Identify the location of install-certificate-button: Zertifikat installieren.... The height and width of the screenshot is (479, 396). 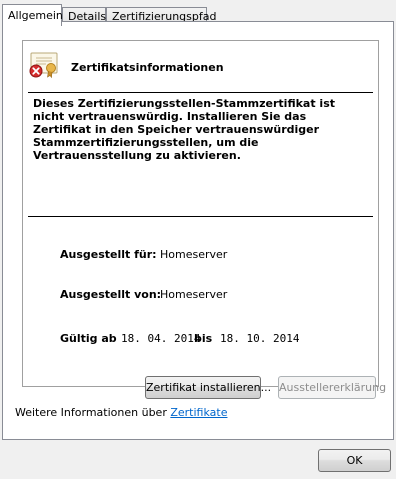
(208, 387).